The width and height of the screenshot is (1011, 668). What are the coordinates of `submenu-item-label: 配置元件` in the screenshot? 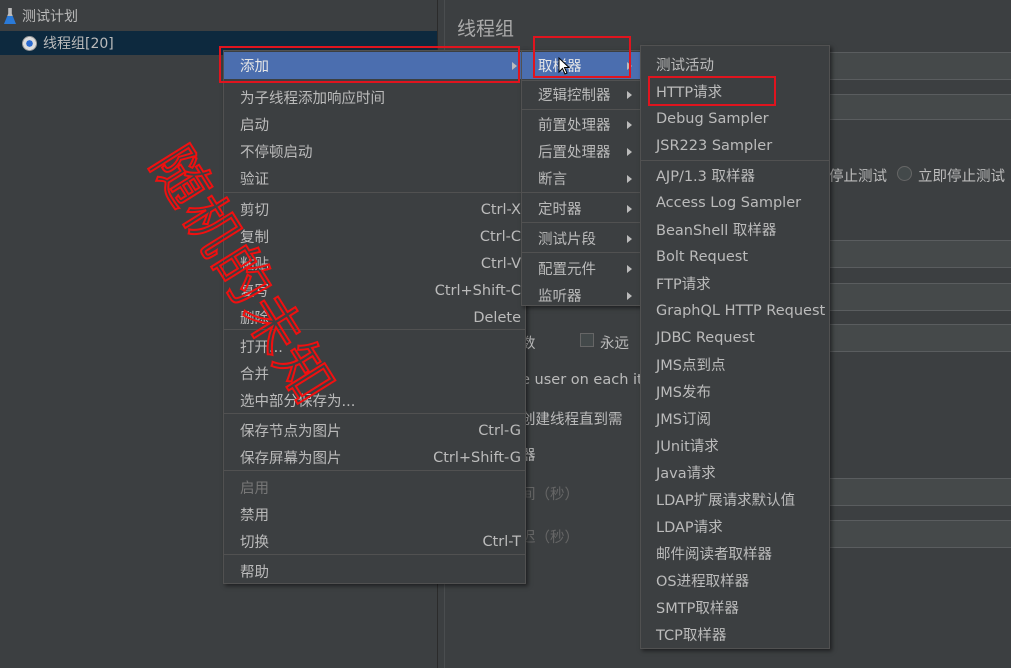 It's located at (567, 270).